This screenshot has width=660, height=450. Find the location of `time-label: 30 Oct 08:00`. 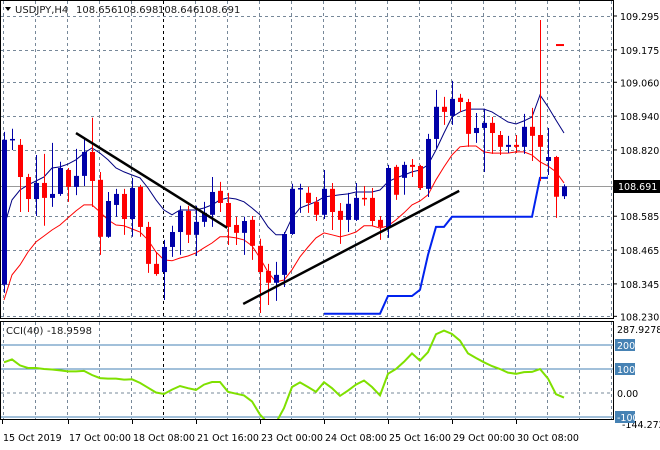

time-label: 30 Oct 08:00 is located at coordinates (548, 438).